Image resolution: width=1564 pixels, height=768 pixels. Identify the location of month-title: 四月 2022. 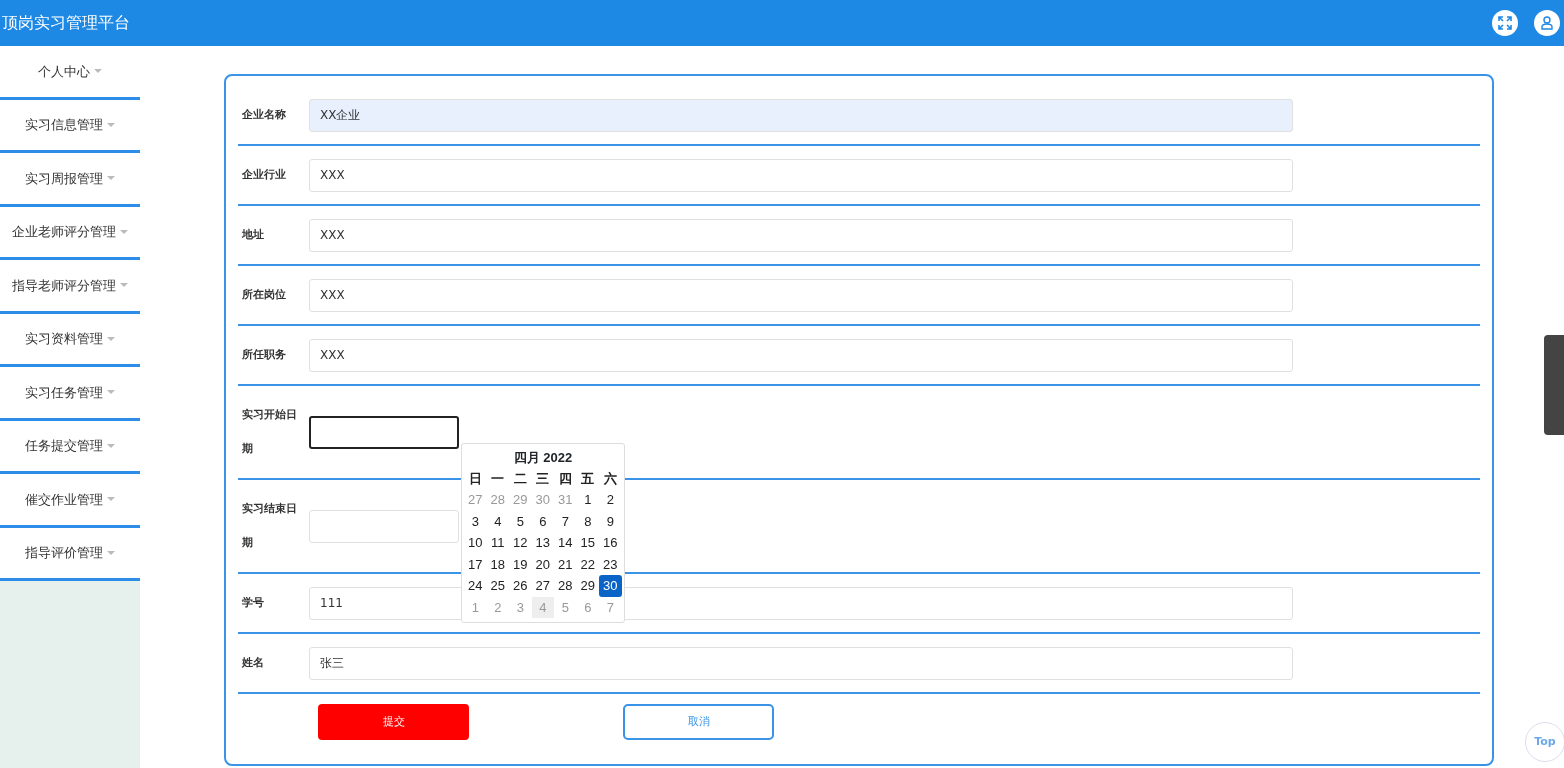
(543, 458).